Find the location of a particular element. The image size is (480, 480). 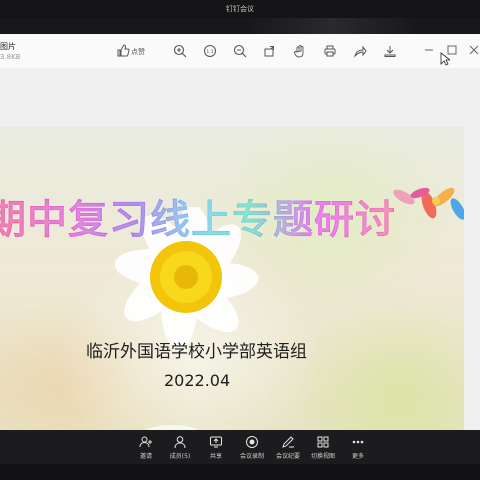

svg-text: 1:1 is located at coordinates (209, 52).